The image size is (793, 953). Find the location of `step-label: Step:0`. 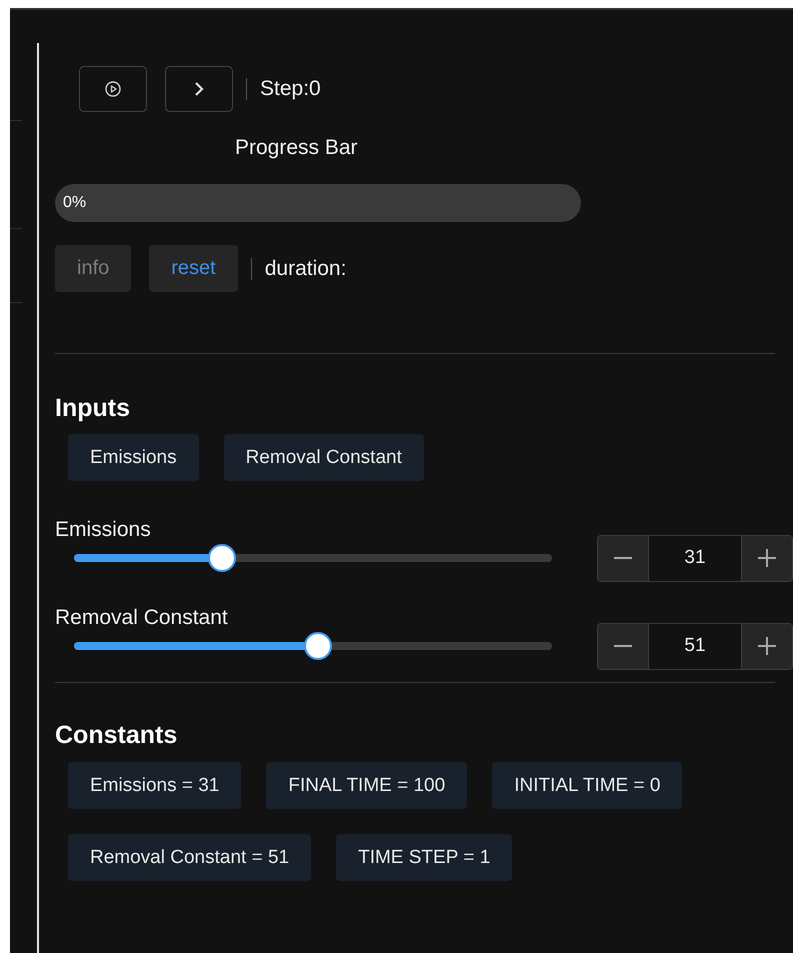

step-label: Step:0 is located at coordinates (290, 89).